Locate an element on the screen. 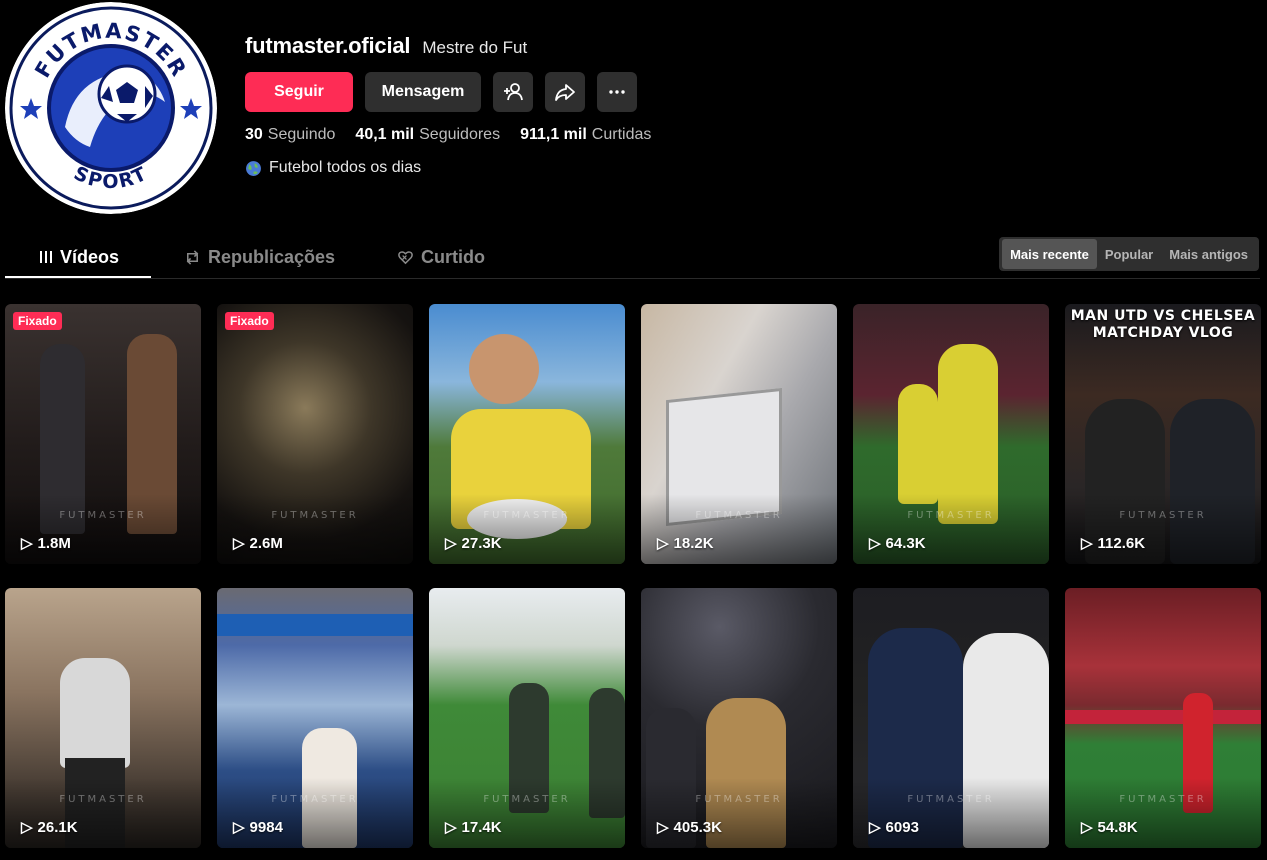  add-friend-button is located at coordinates (513, 92).